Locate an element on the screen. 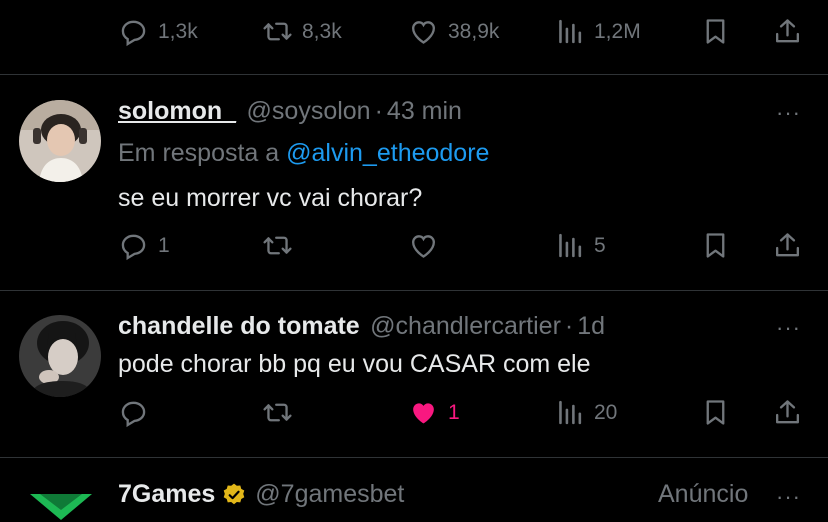  verified-badge-icon is located at coordinates (234, 493).